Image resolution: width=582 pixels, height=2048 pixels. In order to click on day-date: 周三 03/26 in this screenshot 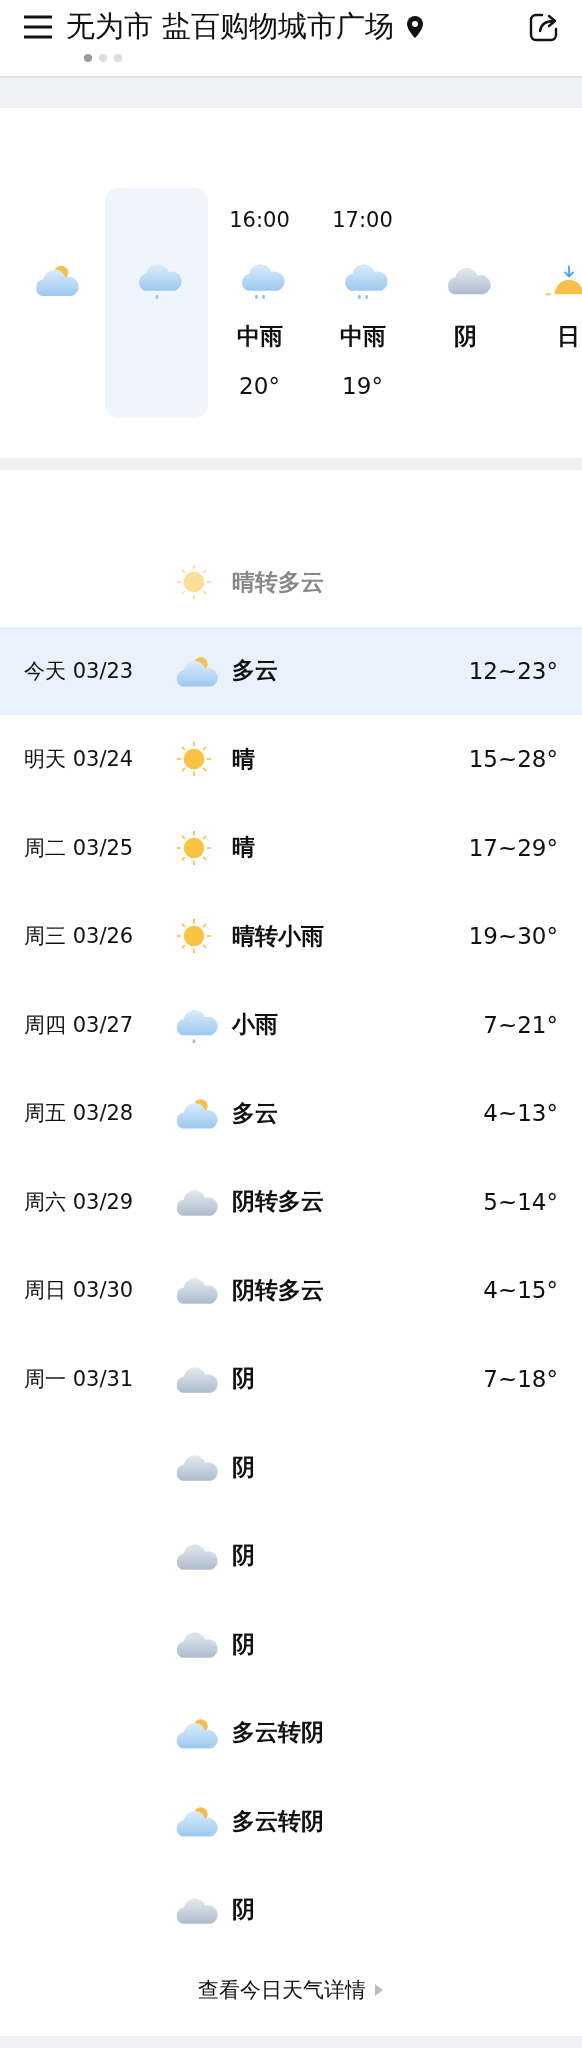, I will do `click(79, 936)`.